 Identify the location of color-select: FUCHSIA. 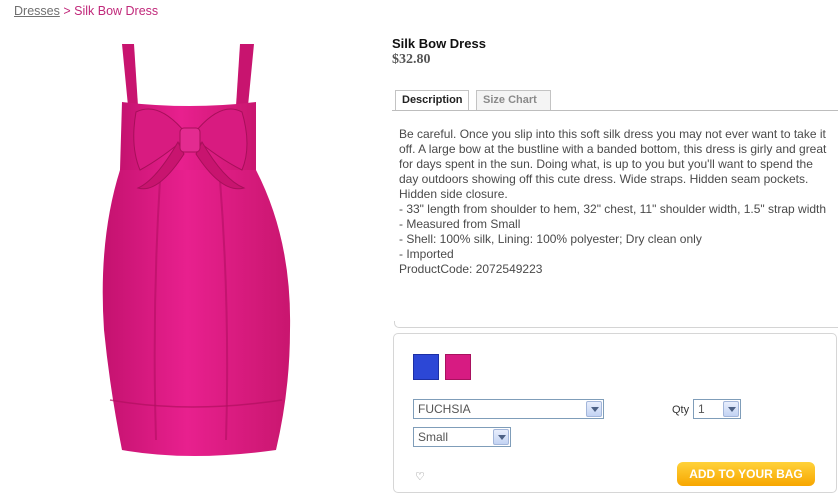
(508, 409).